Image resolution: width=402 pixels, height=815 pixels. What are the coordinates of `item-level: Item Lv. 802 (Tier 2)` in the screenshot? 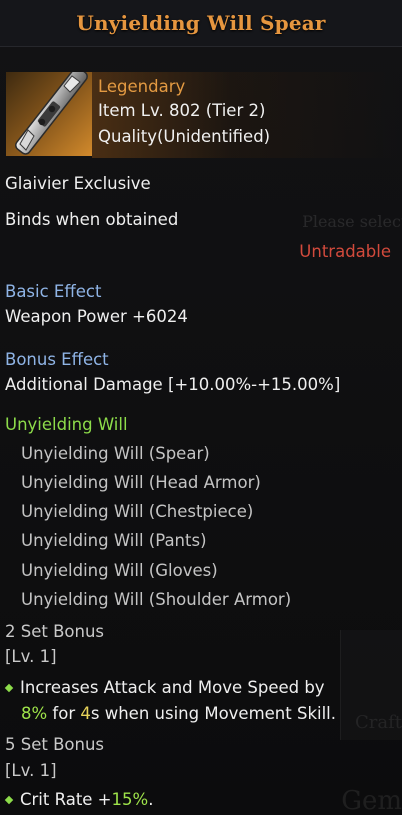 It's located at (182, 110).